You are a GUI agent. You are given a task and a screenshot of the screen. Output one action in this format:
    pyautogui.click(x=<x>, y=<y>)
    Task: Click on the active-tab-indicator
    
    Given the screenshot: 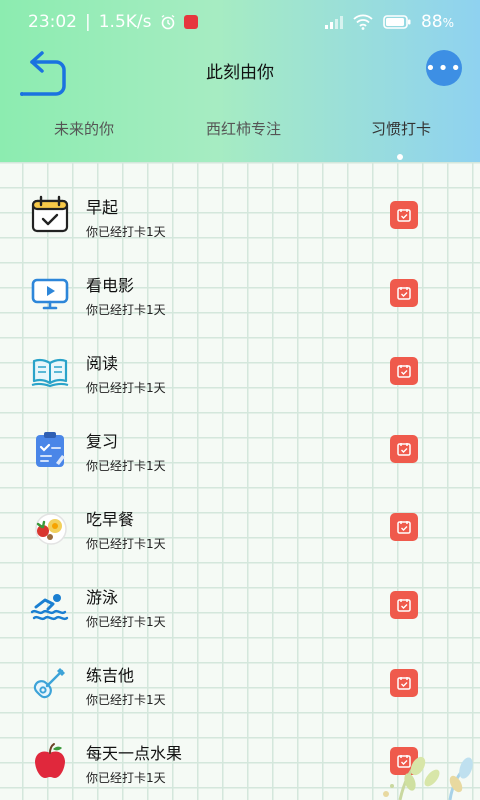 What is the action you would take?
    pyautogui.click(x=400, y=157)
    